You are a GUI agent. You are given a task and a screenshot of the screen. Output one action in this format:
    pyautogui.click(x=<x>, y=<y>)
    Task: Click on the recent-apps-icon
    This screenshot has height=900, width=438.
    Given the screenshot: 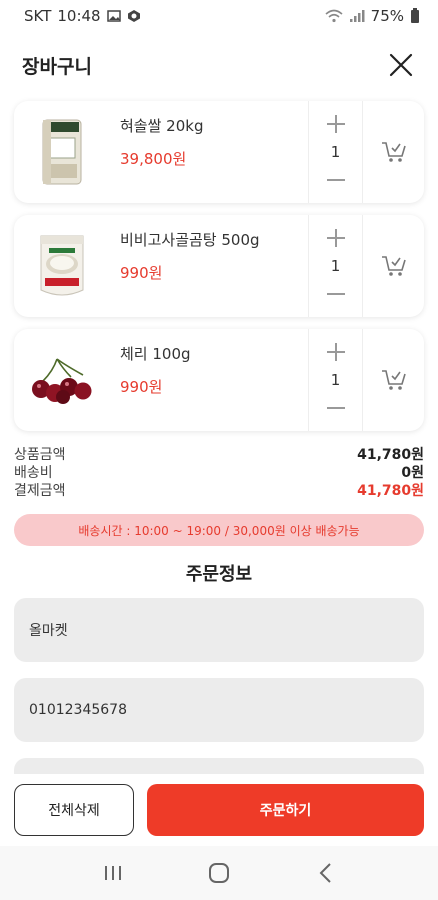 What is the action you would take?
    pyautogui.click(x=113, y=873)
    